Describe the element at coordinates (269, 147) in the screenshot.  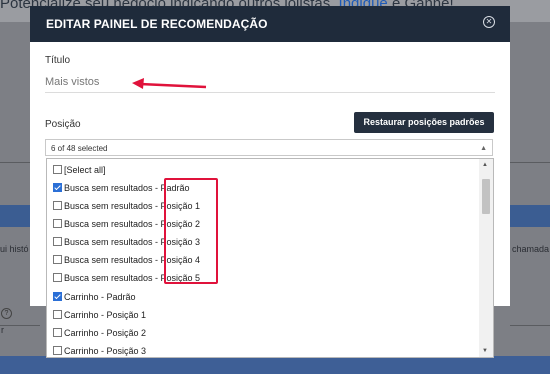
I see `position-multiselect: 6 of 48 selected ▲` at that location.